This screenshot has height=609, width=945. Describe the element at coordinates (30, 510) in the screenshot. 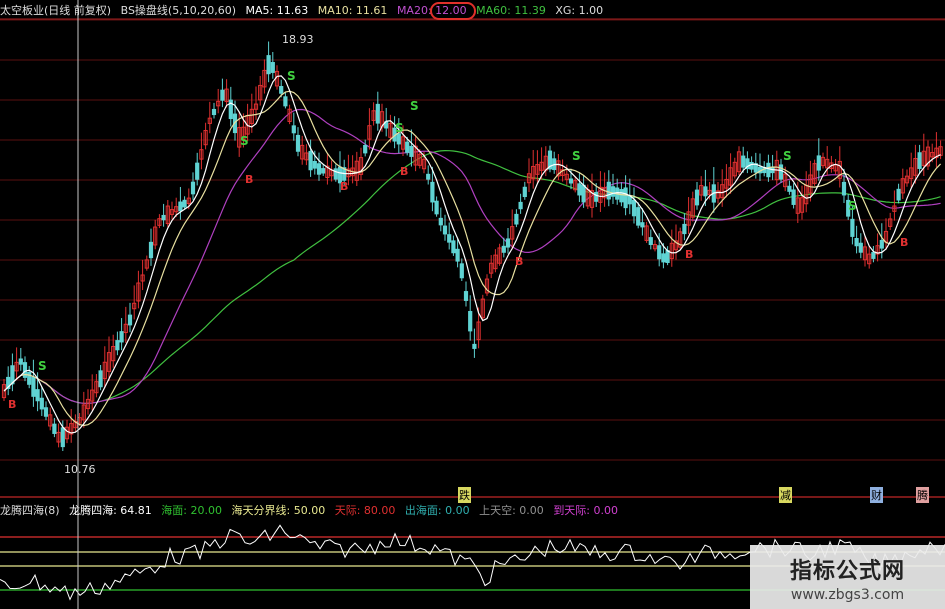

I see `indicator-panel-name: 龙腾四海(8)` at that location.